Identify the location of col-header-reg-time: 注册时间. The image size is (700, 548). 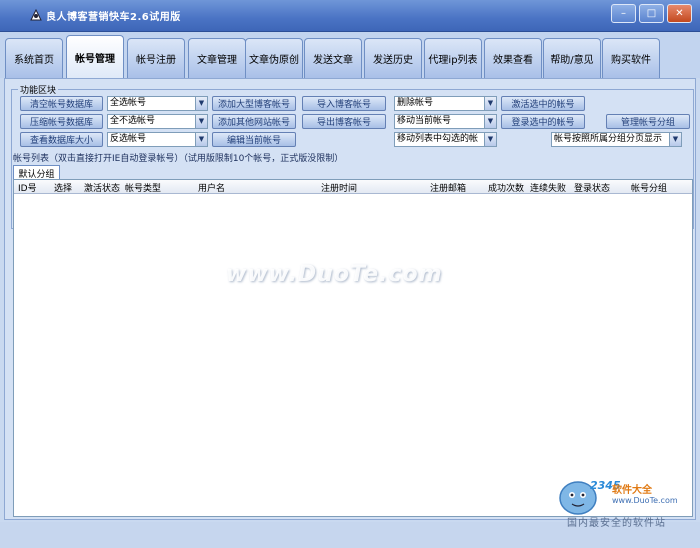
(339, 187).